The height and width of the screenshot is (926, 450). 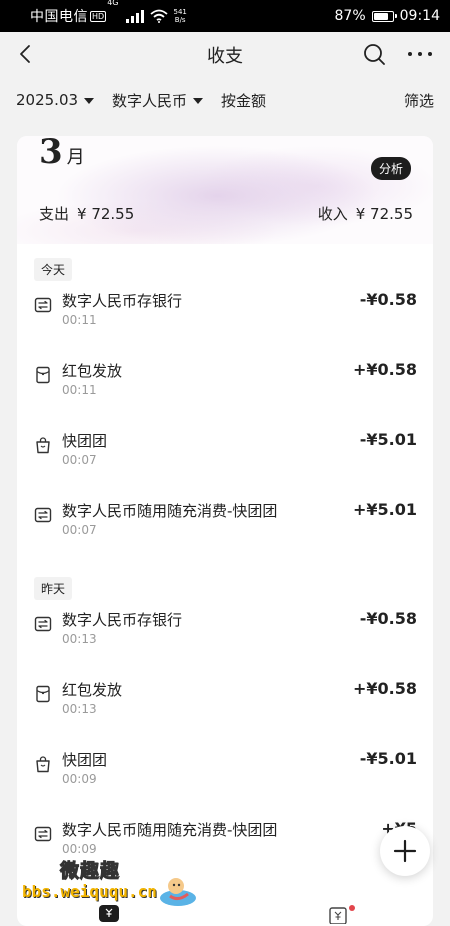 I want to click on chevron-left-icon, so click(x=26, y=54).